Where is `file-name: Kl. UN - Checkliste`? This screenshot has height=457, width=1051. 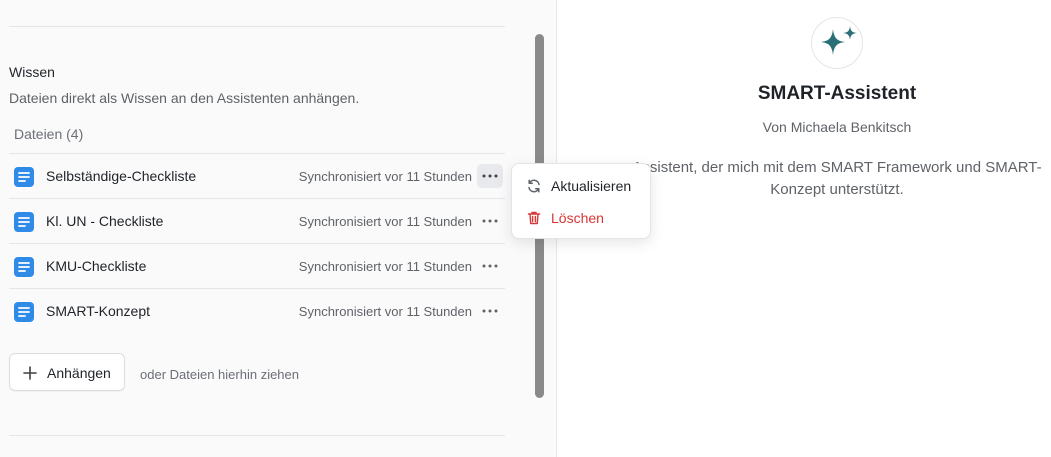
file-name: Kl. UN - Checkliste is located at coordinates (105, 221).